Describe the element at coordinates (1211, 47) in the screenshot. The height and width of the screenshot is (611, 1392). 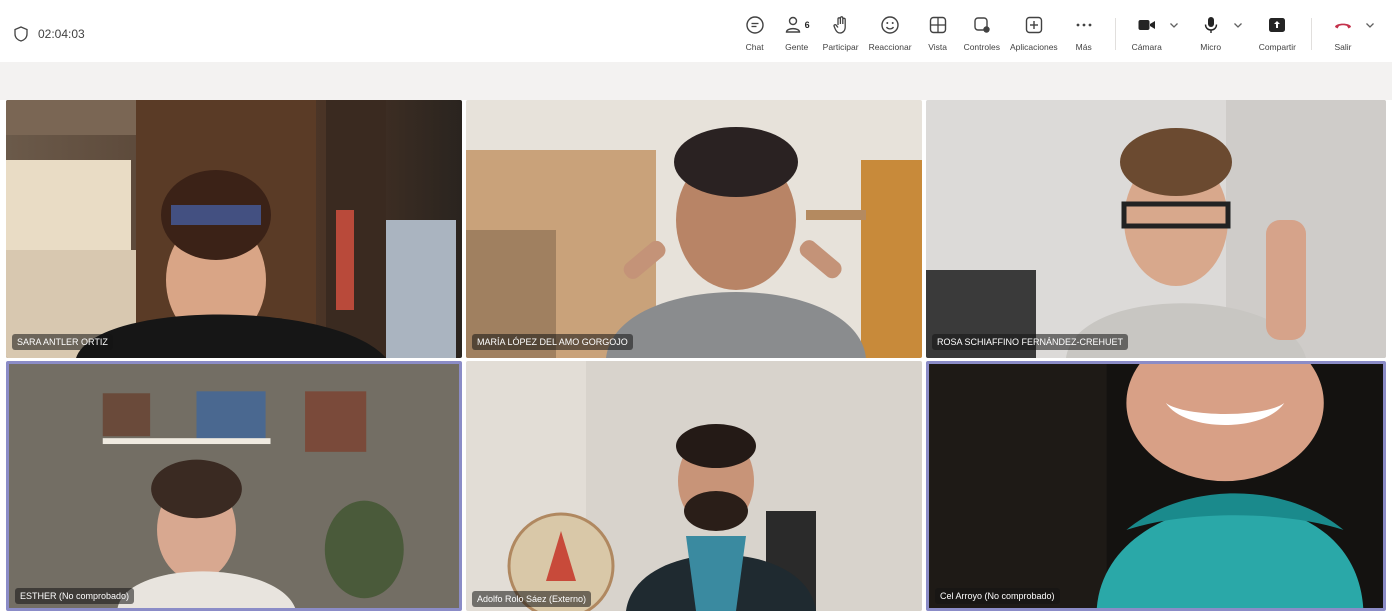
I see `mic-label: Micro` at that location.